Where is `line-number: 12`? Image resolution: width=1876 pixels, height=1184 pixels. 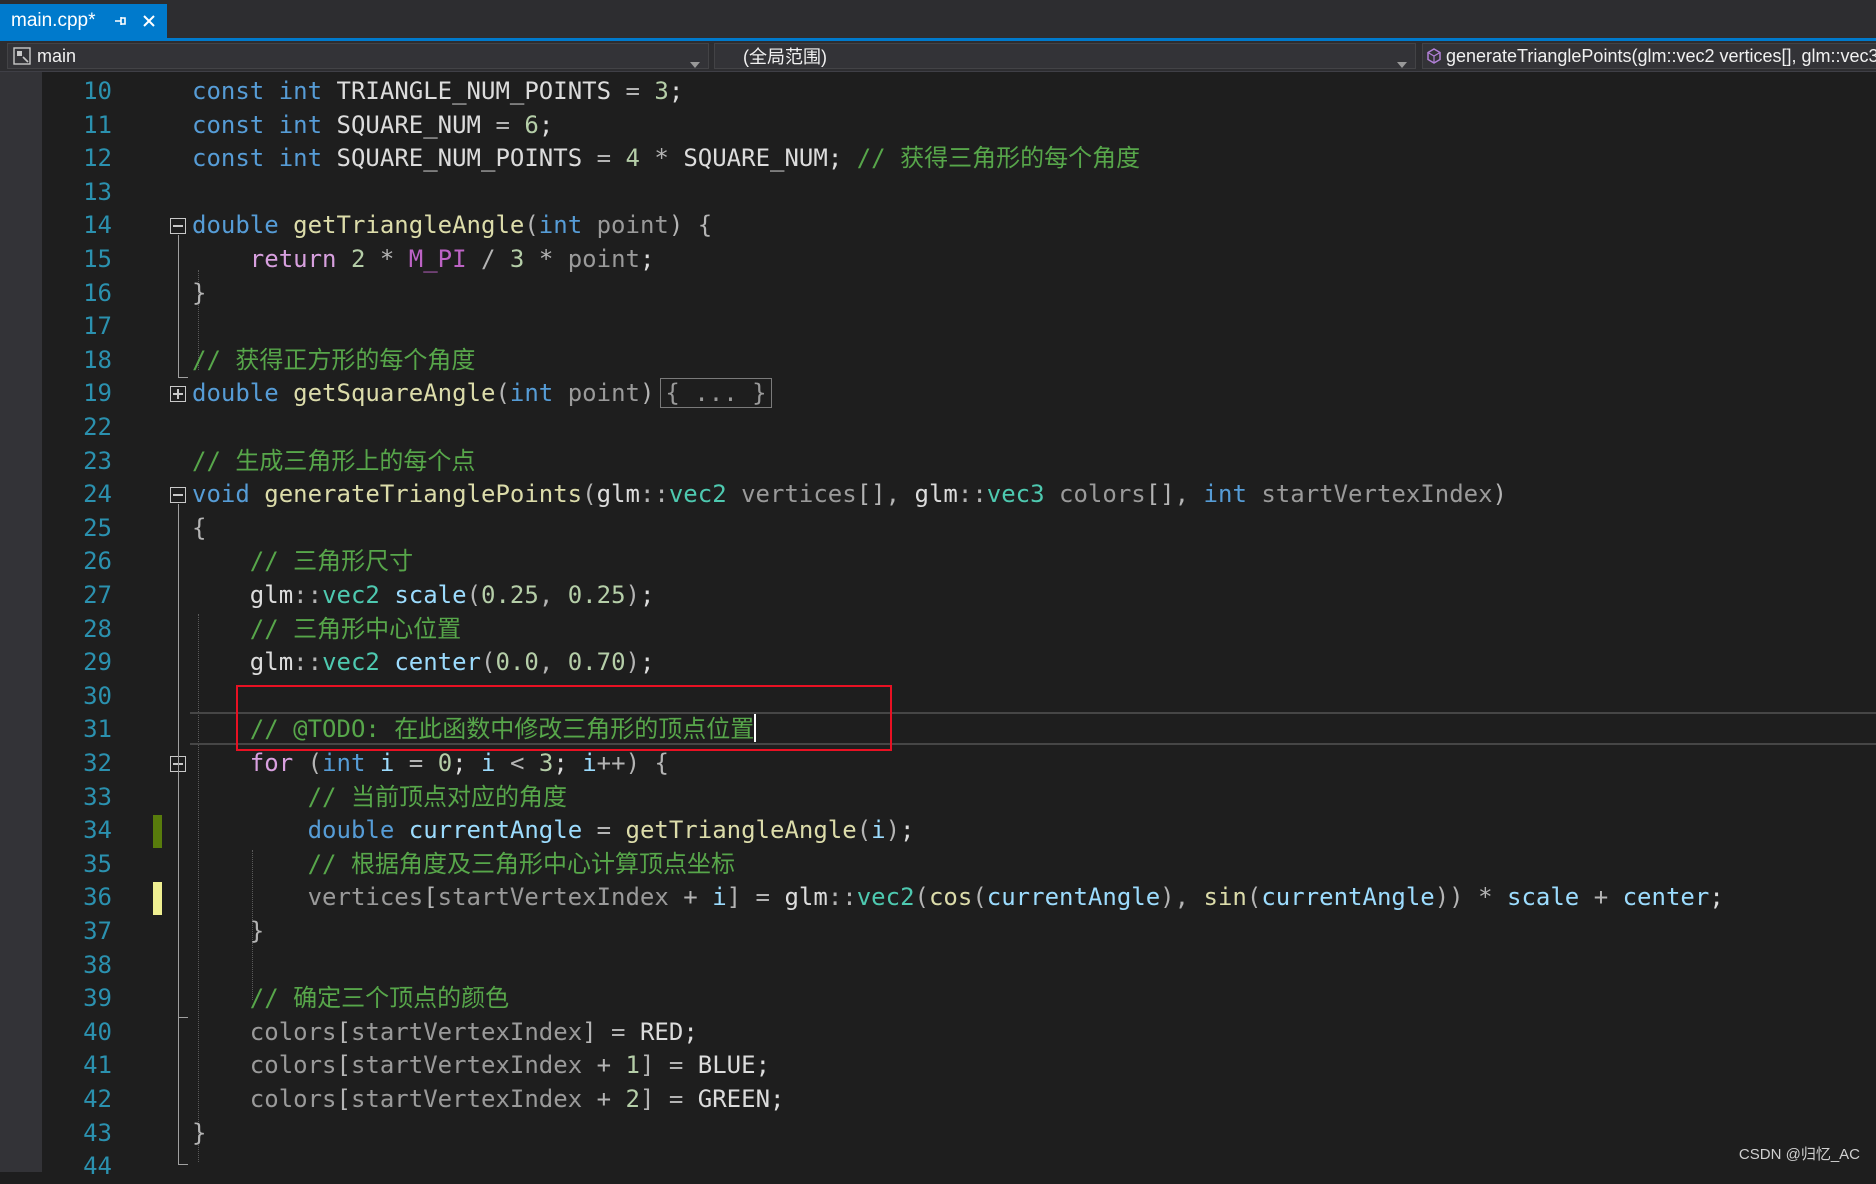
line-number: 12 is located at coordinates (97, 158).